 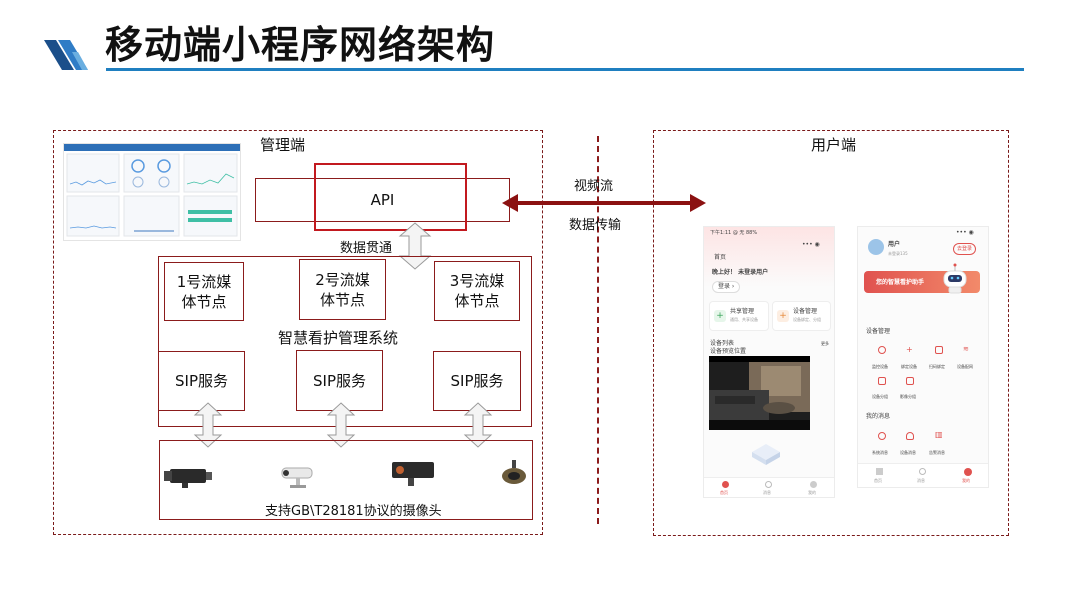 What do you see at coordinates (338, 338) in the screenshot?
I see `management-system-label: 智慧看护管理系统` at bounding box center [338, 338].